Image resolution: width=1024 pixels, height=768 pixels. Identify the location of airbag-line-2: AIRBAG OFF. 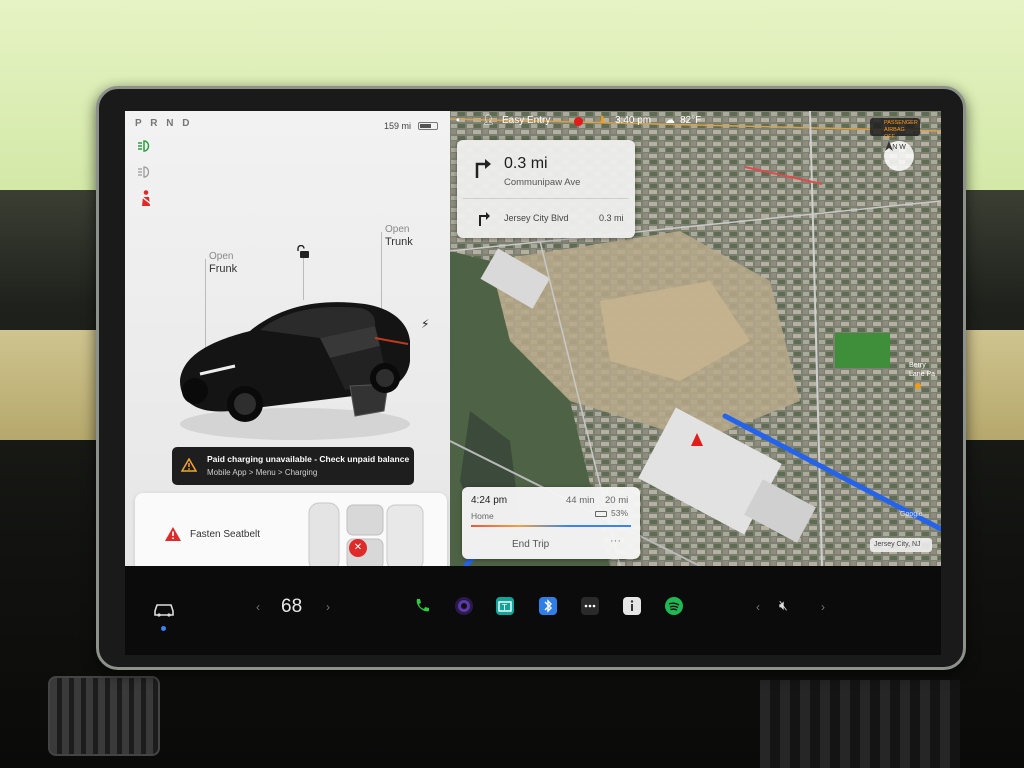
(894, 133).